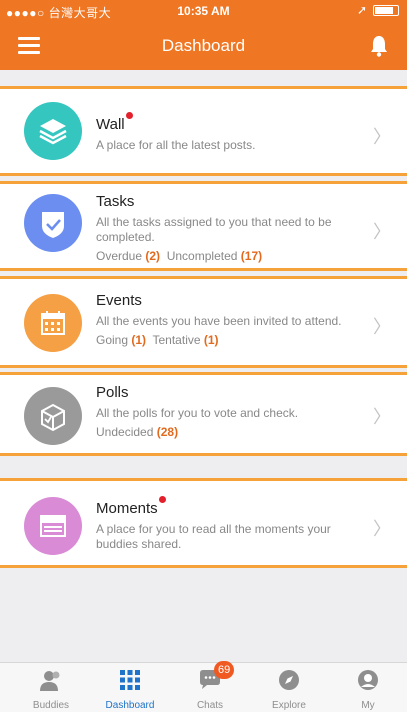 The width and height of the screenshot is (407, 712). I want to click on tab-bar: Buddies Dashboard 69 Chats Explore My, so click(203, 686).